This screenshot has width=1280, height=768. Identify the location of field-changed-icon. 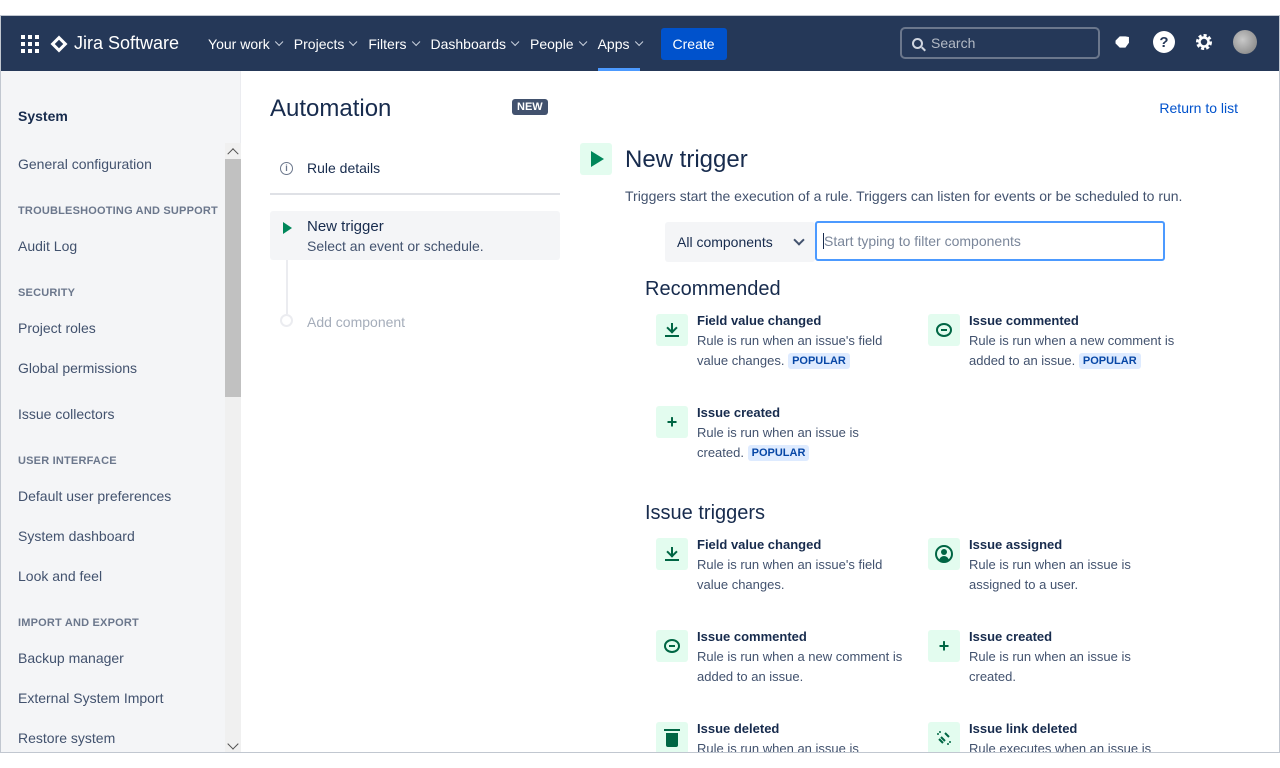
(672, 330).